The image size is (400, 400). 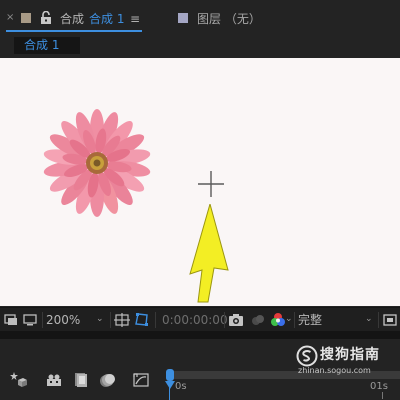 What do you see at coordinates (26, 18) in the screenshot?
I see `comp-color-swatch` at bounding box center [26, 18].